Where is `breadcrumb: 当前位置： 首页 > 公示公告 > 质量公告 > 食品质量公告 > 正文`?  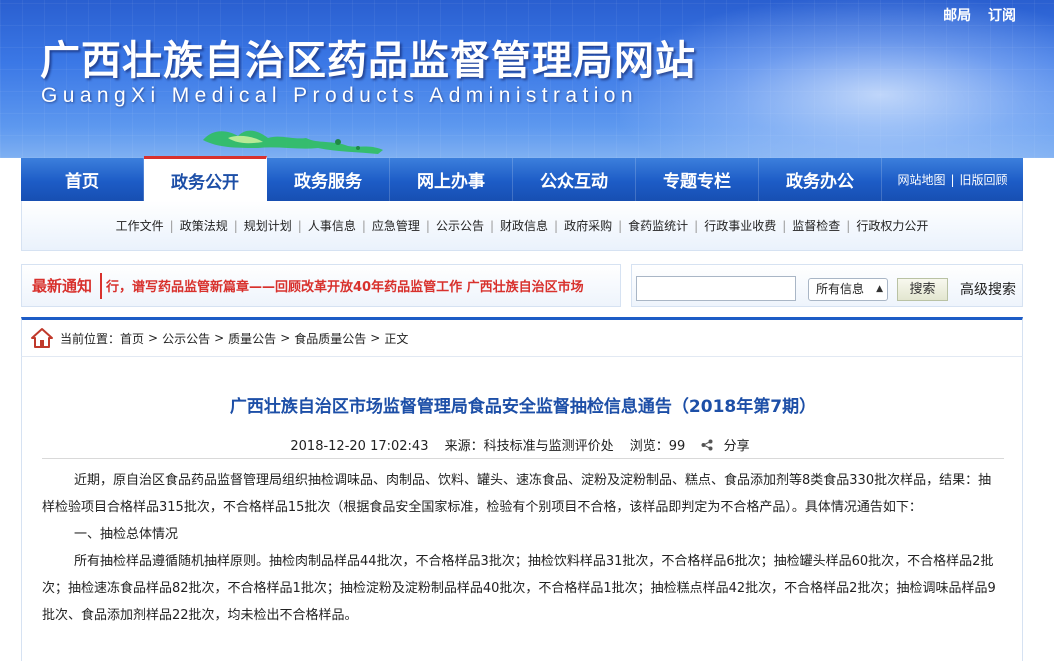
breadcrumb: 当前位置： 首页 > 公示公告 > 质量公告 > 食品质量公告 > 正文 is located at coordinates (522, 336).